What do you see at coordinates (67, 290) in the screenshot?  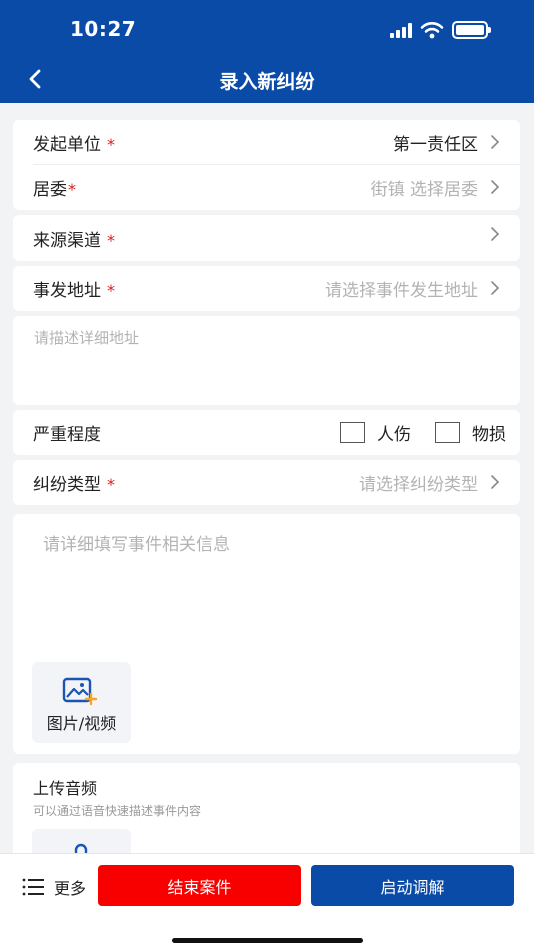 I see `address-label: 事发地址` at bounding box center [67, 290].